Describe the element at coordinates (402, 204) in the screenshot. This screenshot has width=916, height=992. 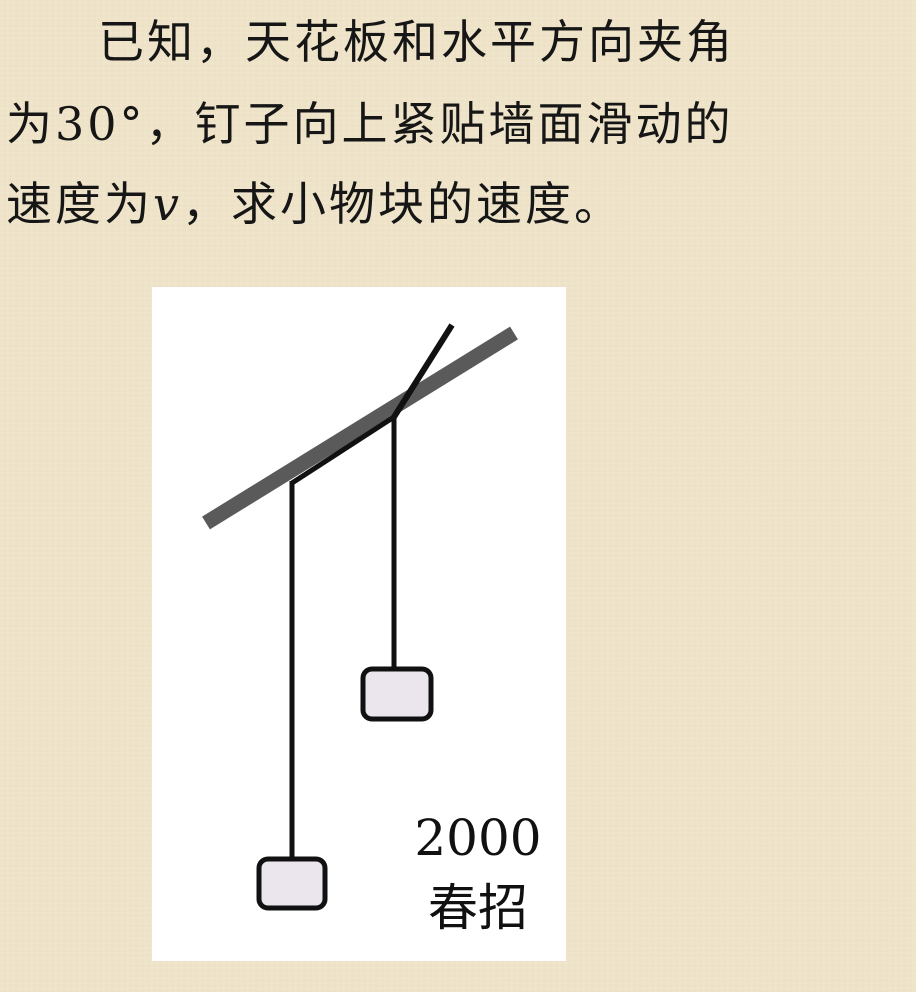
I see `problem-line-3-end: ，求小物块的速度。` at that location.